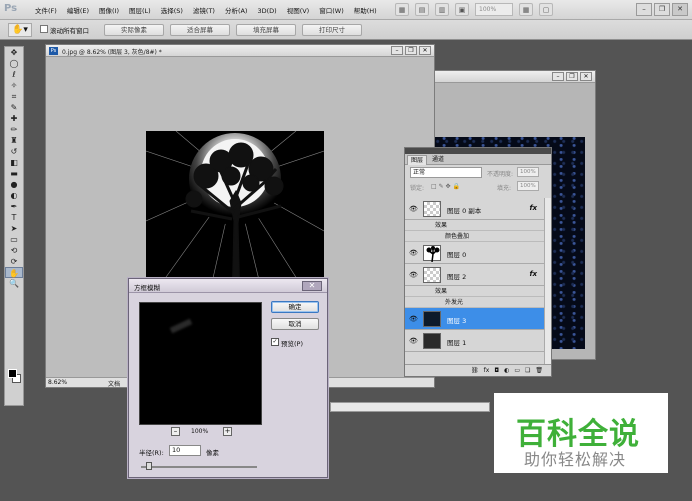 This screenshot has width=692, height=501. Describe the element at coordinates (14, 96) in the screenshot. I see `crop-tool-icon: ⌗` at that location.